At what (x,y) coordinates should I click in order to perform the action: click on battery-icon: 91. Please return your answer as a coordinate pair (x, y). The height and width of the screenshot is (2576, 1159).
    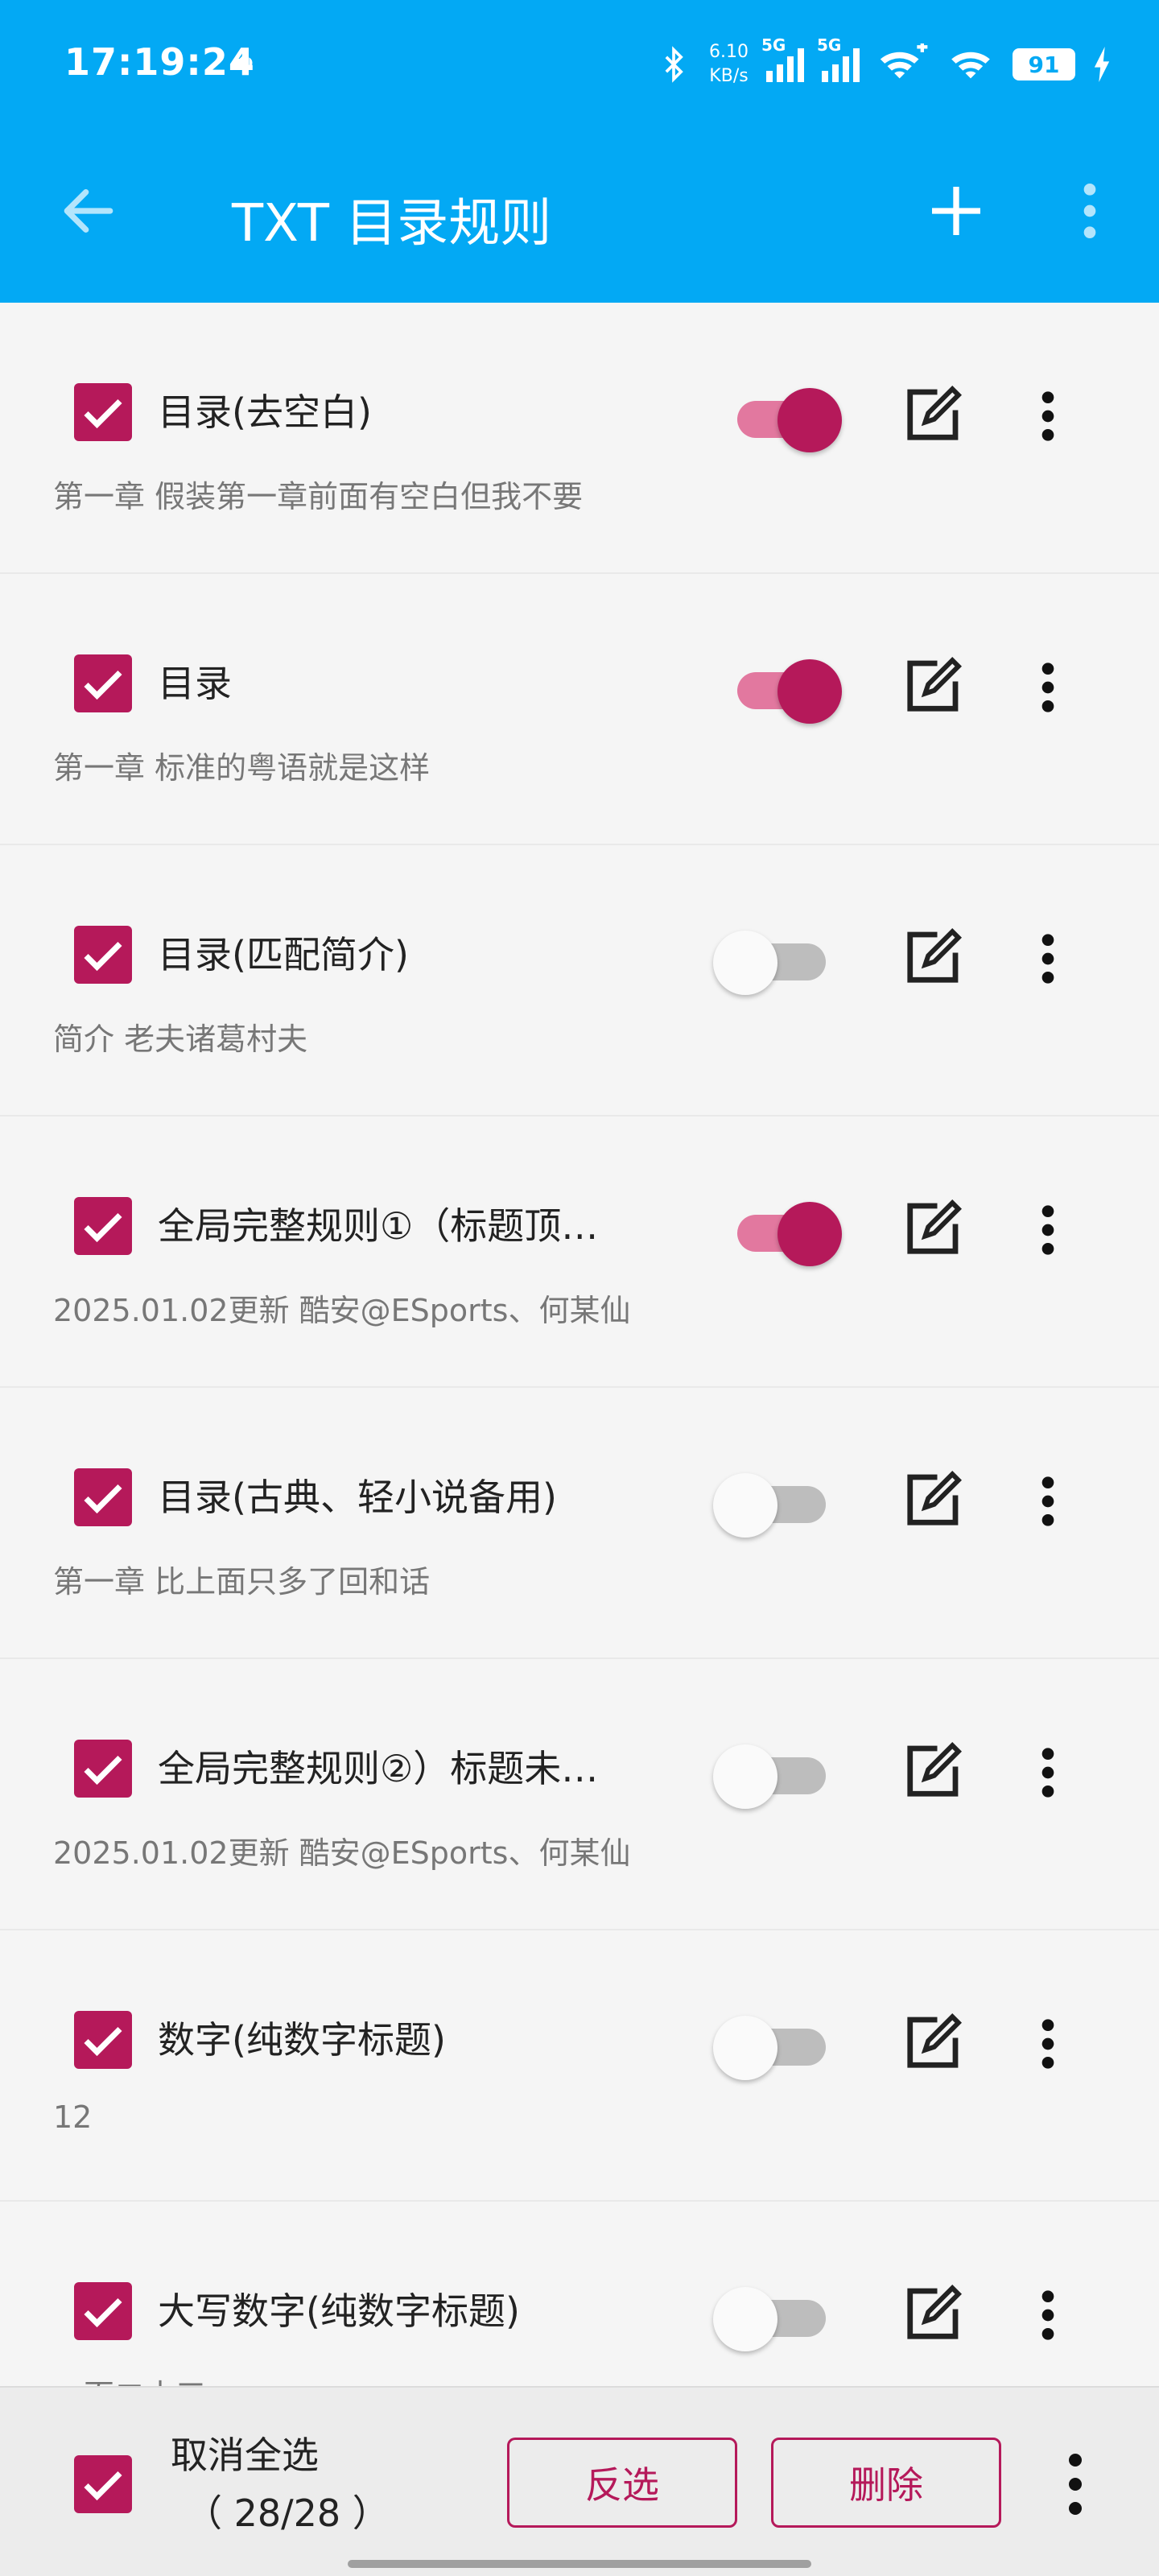
    Looking at the image, I should click on (1044, 64).